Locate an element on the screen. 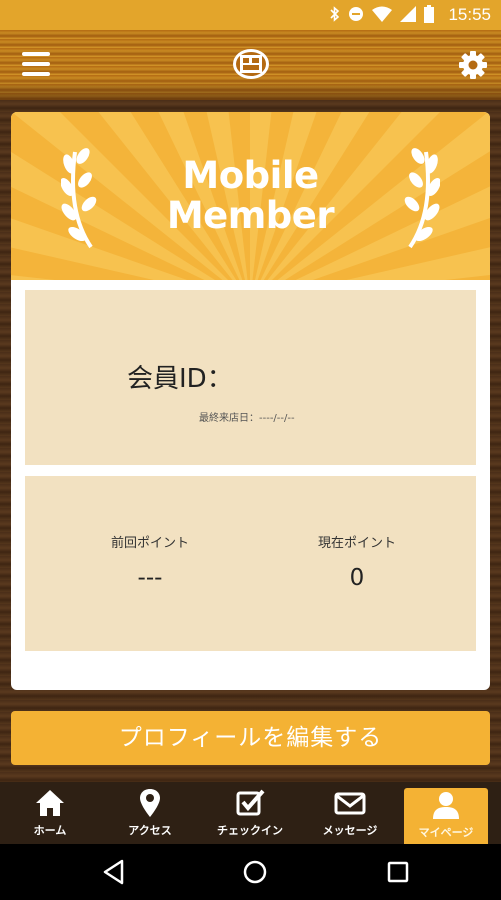 This screenshot has width=501, height=900. cell-signal-icon is located at coordinates (408, 15).